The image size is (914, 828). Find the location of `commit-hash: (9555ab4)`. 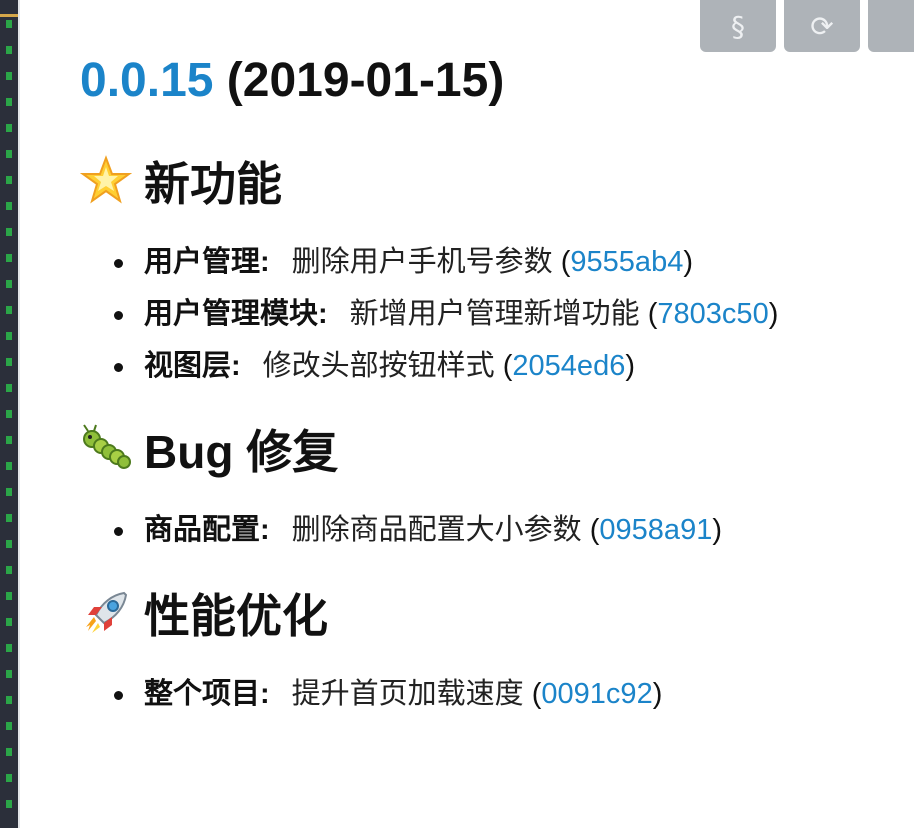

commit-hash: (9555ab4) is located at coordinates (626, 262).